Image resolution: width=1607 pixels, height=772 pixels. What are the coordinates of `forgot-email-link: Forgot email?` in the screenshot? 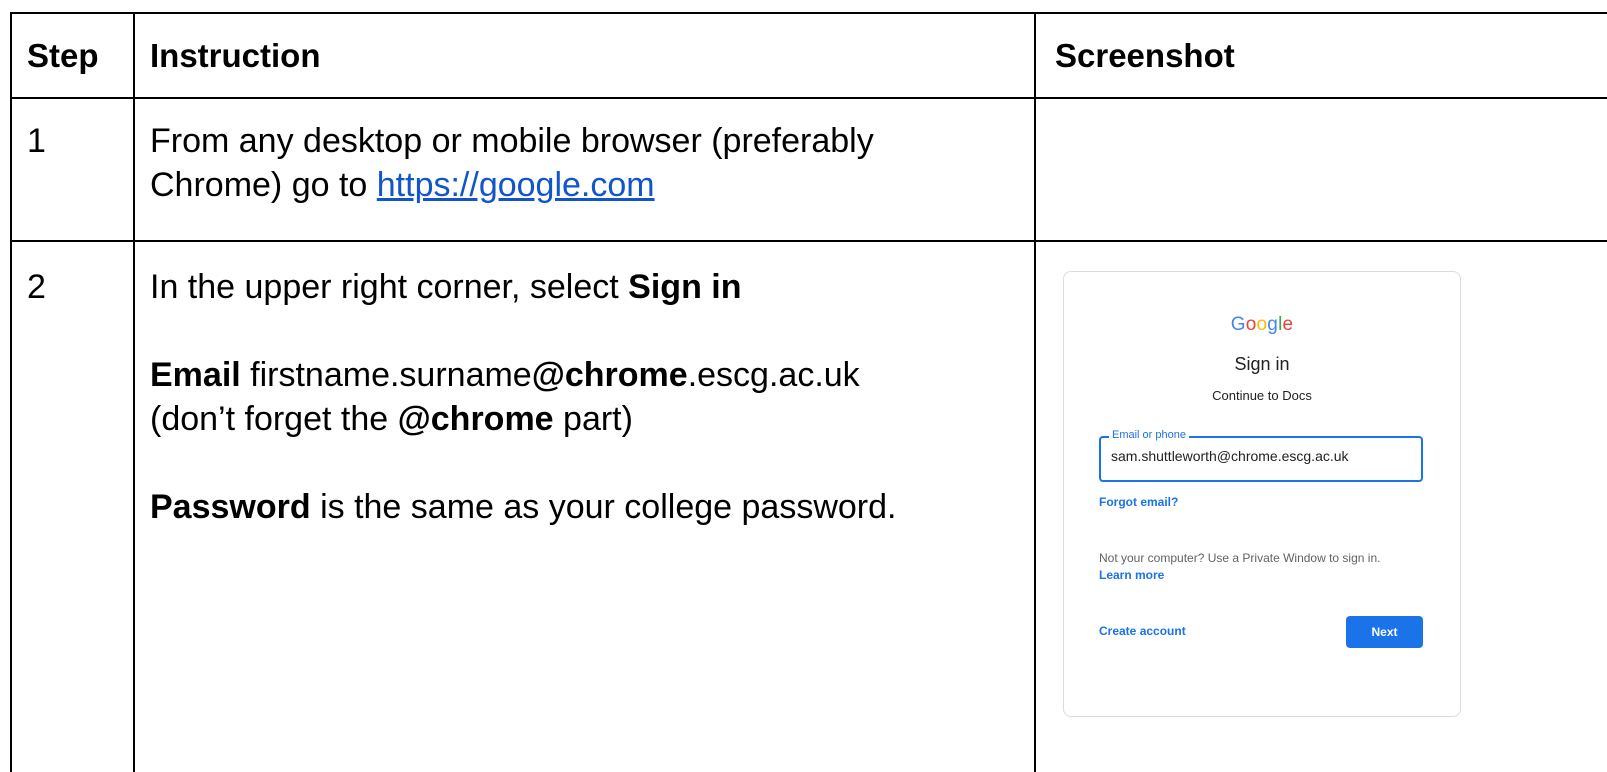 It's located at (1138, 502).